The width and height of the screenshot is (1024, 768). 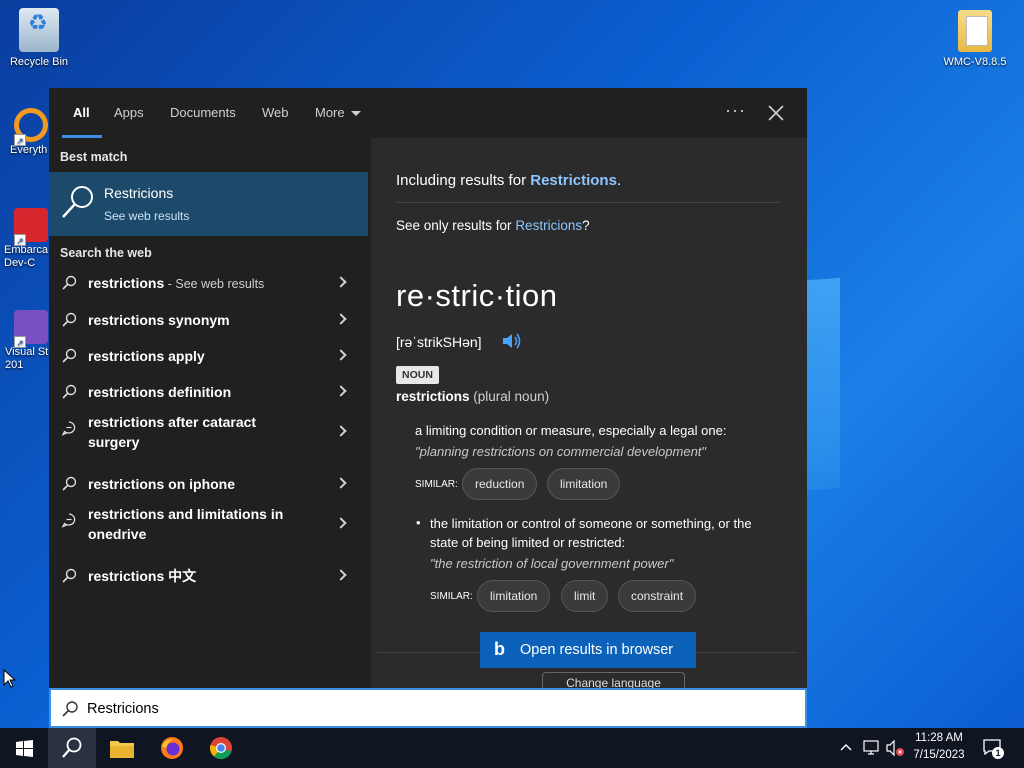 I want to click on tab-documents: Documents, so click(x=203, y=112).